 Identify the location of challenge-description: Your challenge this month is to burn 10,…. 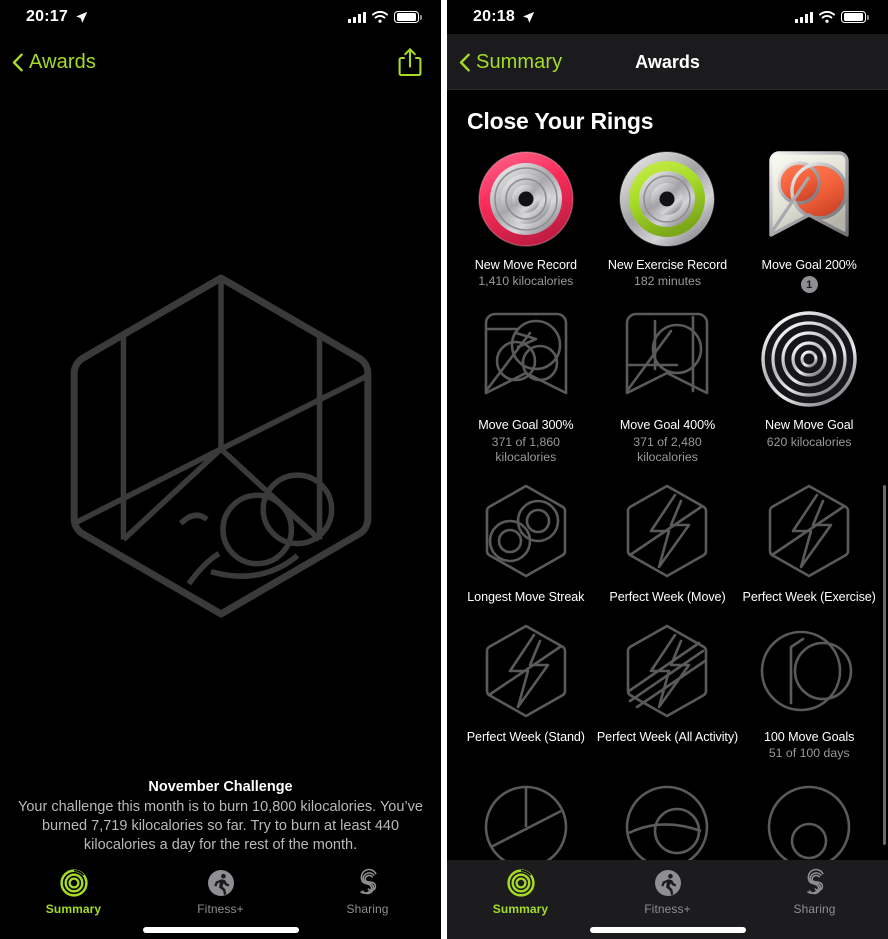
(220, 825).